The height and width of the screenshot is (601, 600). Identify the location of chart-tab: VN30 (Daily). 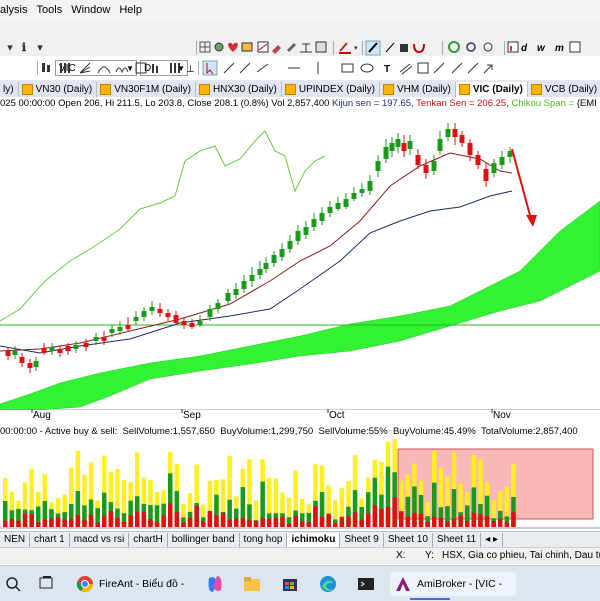
(58, 89).